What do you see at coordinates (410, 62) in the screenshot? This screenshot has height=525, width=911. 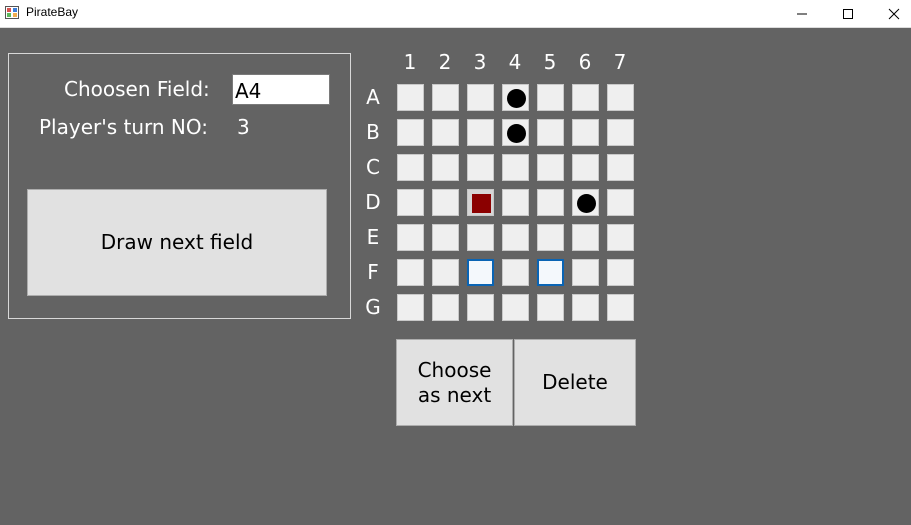 I see `column-label-1: 1` at bounding box center [410, 62].